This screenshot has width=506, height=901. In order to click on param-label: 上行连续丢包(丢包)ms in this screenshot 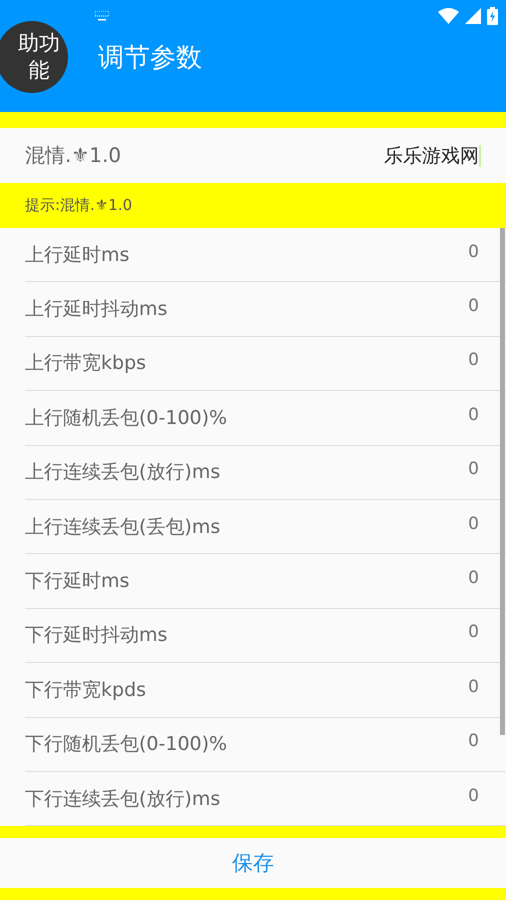, I will do `click(123, 527)`.